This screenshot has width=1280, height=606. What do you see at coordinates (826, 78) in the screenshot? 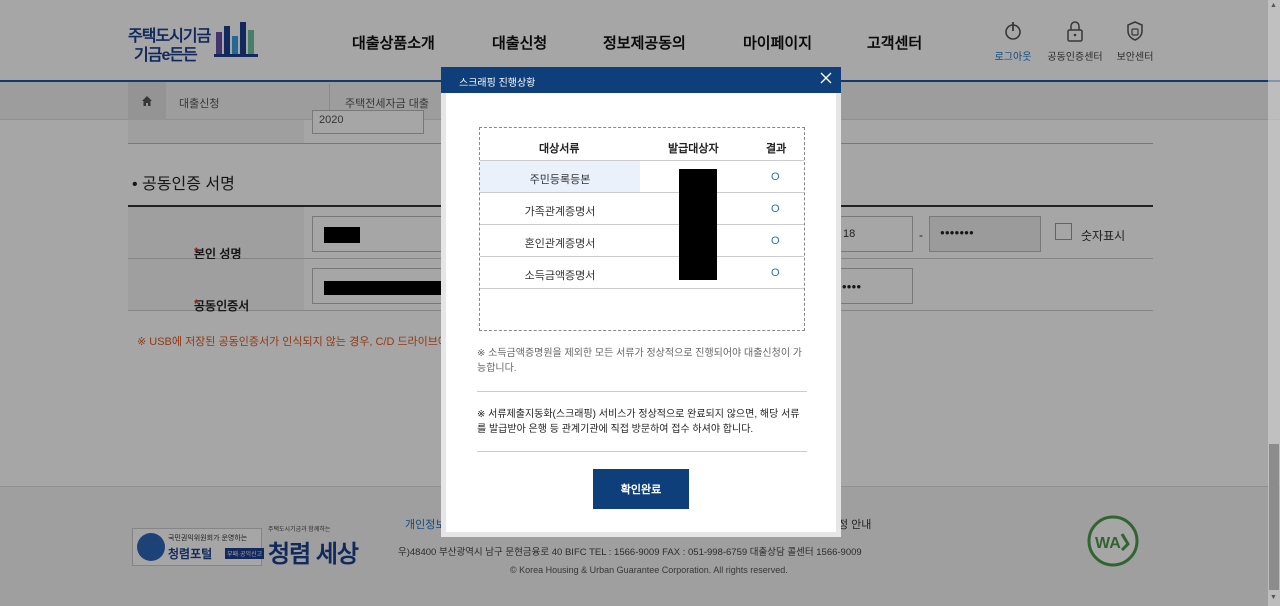
I see `close-icon` at bounding box center [826, 78].